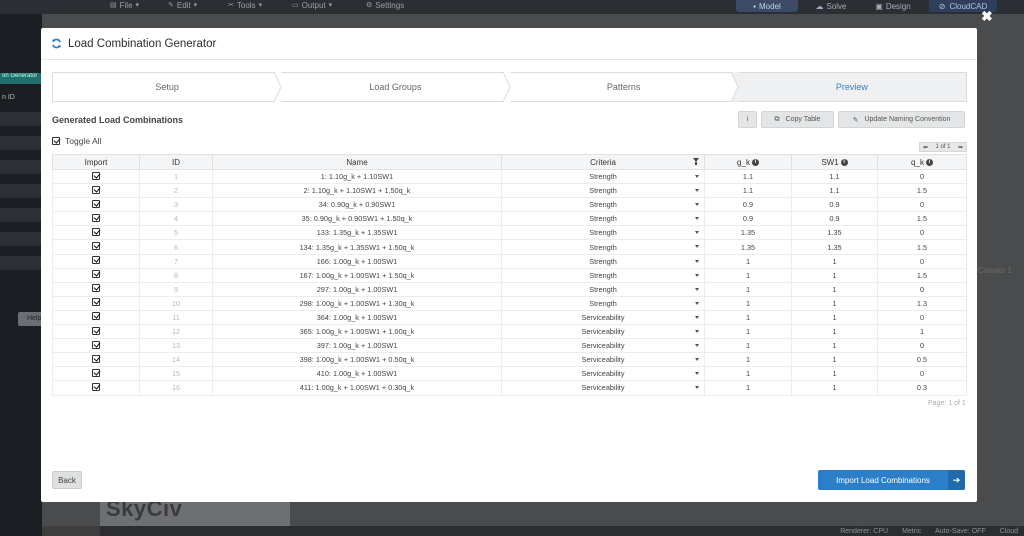  Describe the element at coordinates (922, 388) in the screenshot. I see `q-k-cell: 0.3` at that location.